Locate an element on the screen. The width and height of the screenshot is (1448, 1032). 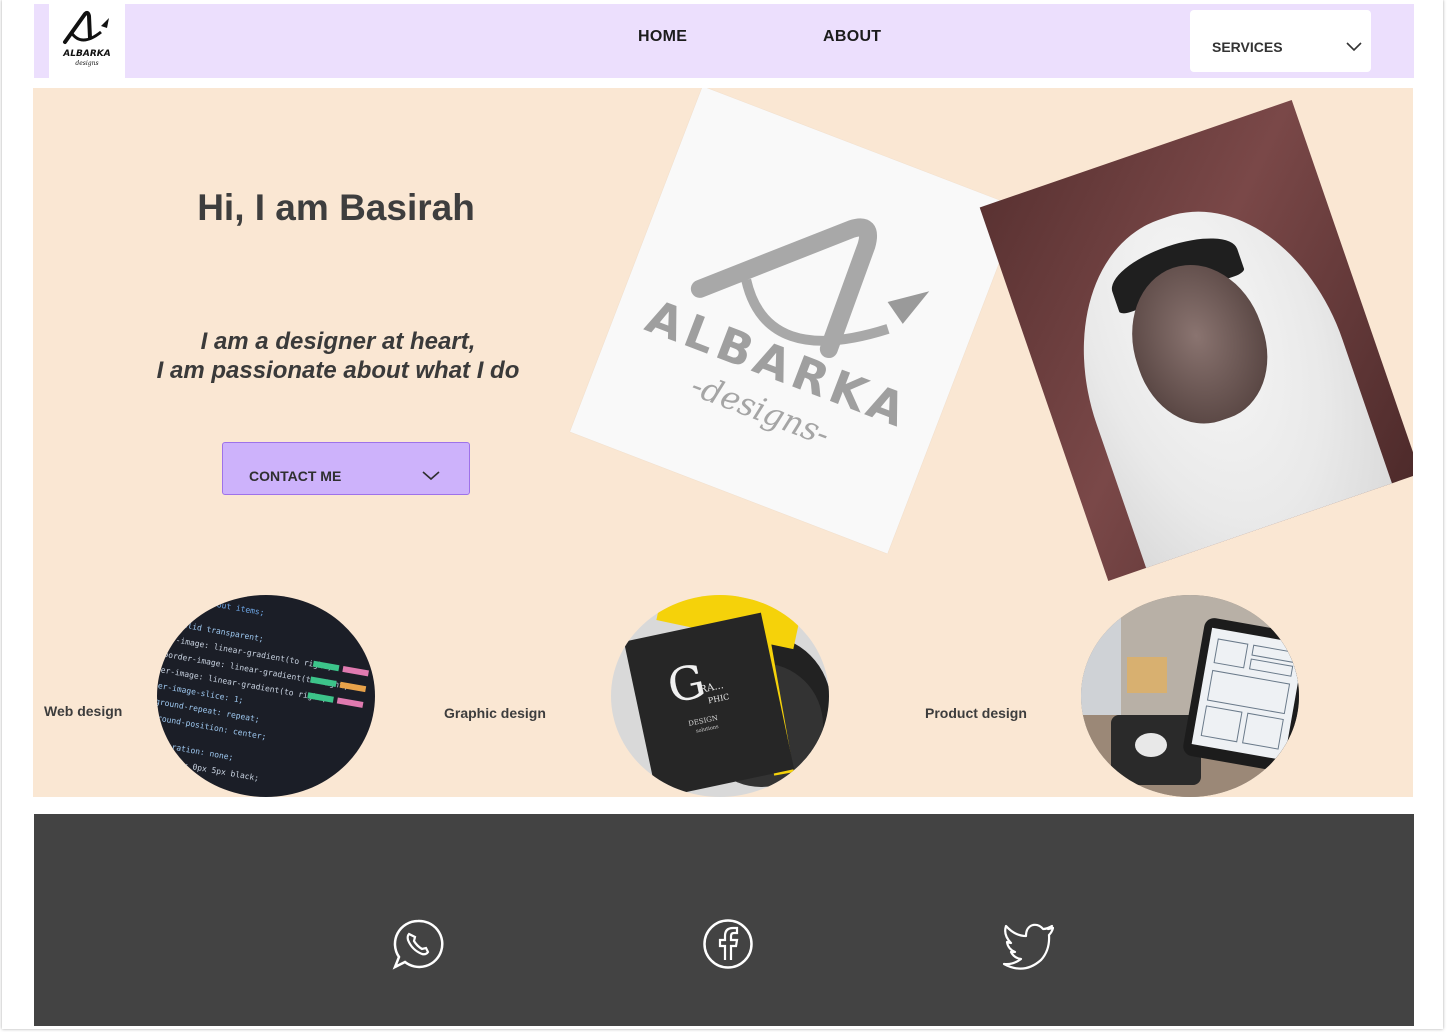
whatsapp-icon is located at coordinates (418, 944).